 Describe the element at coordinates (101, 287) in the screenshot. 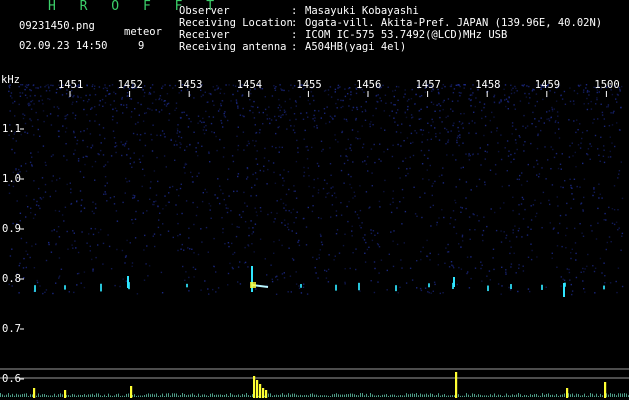

I see `echo-mark` at that location.